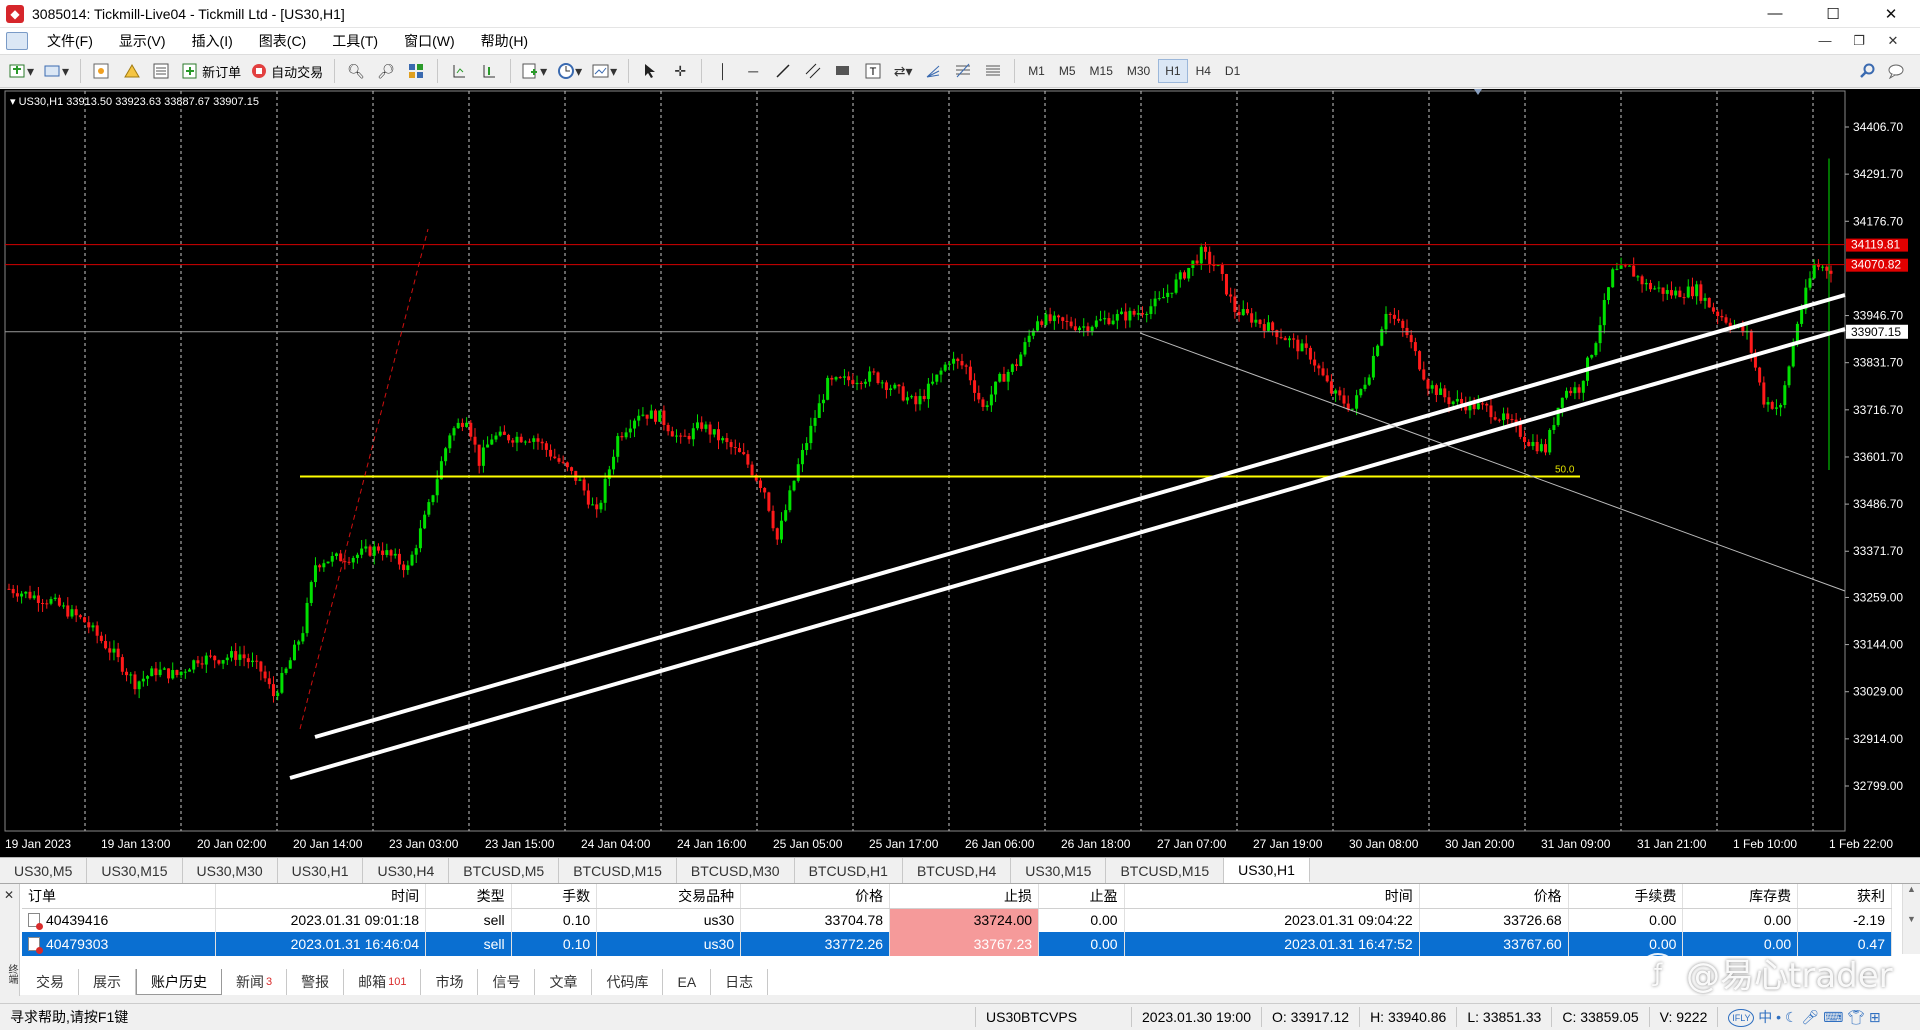 This screenshot has width=1920, height=1030. Describe the element at coordinates (142, 41) in the screenshot. I see `menu-view: 显示(V)` at that location.